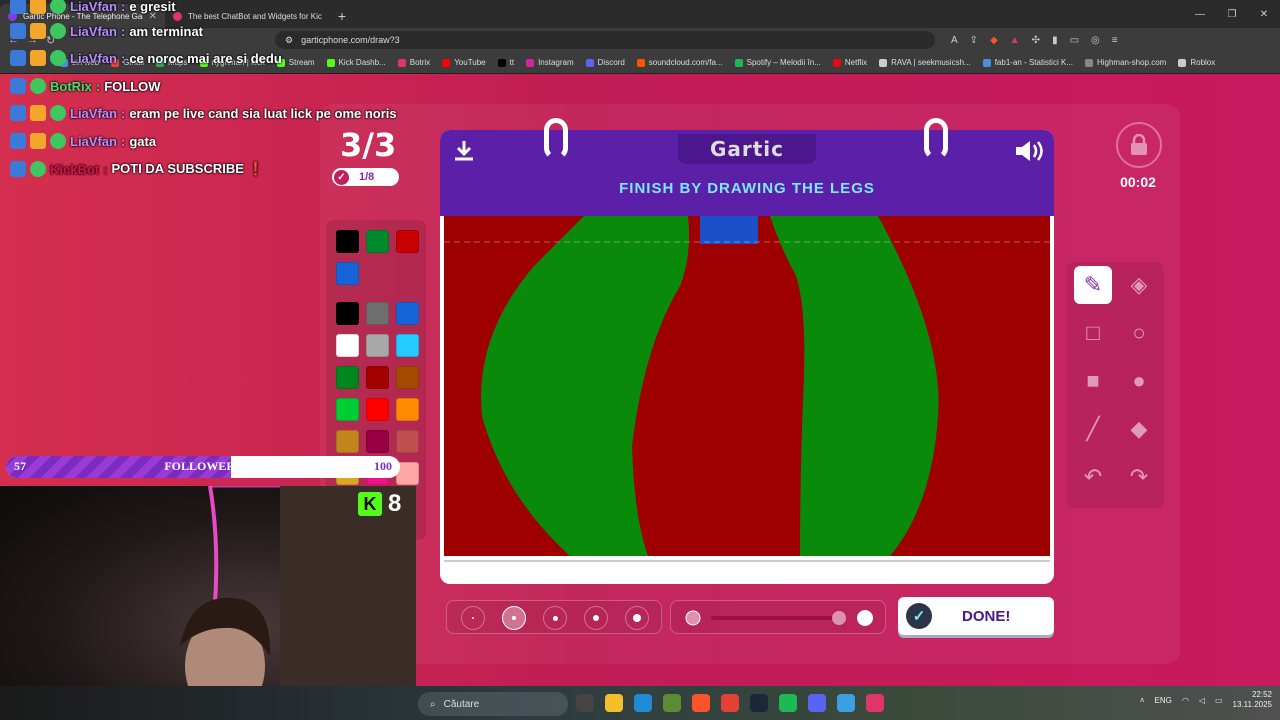 This screenshot has height=720, width=1280. Describe the element at coordinates (295, 62) in the screenshot. I see `bookmark-item: Stream` at that location.